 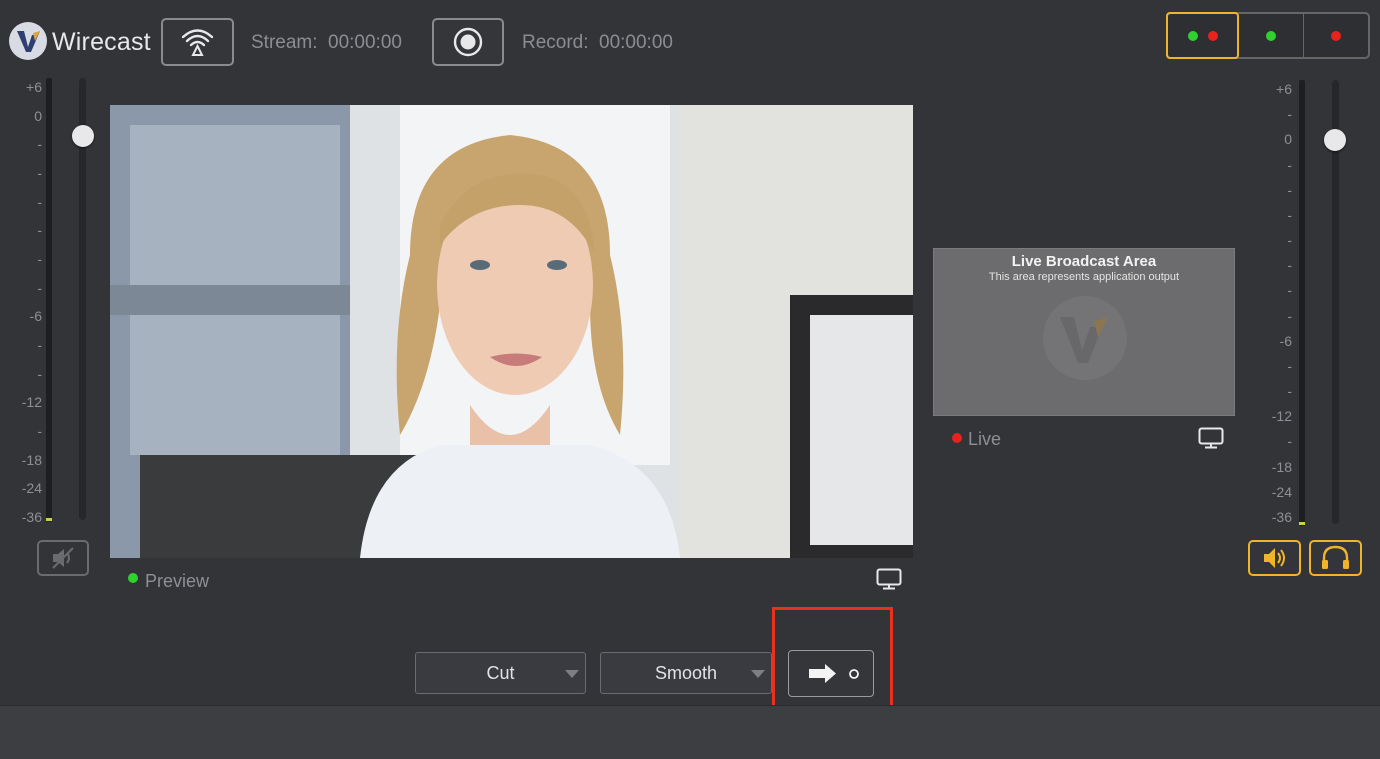 I want to click on cut-transition-dropdown: Cut, so click(x=500, y=673).